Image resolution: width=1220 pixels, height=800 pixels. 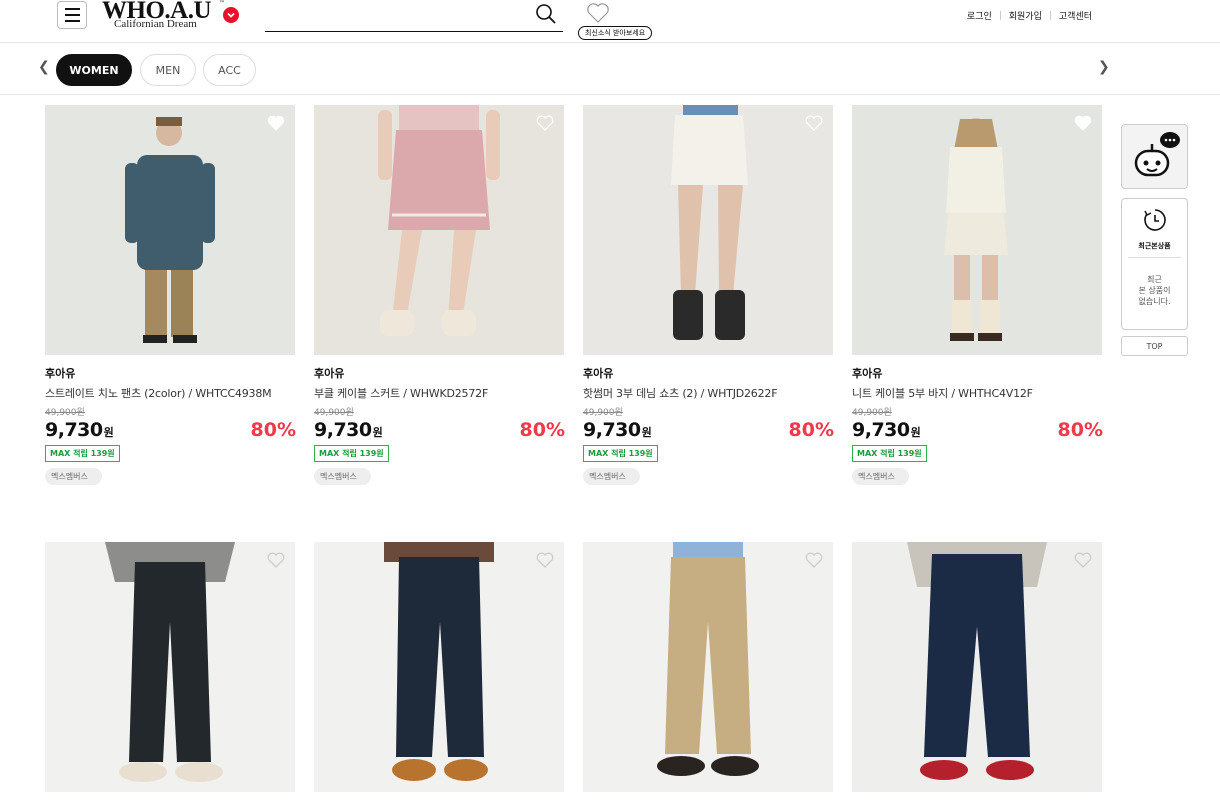 What do you see at coordinates (94, 70) in the screenshot?
I see `tab-women: WOMEN` at bounding box center [94, 70].